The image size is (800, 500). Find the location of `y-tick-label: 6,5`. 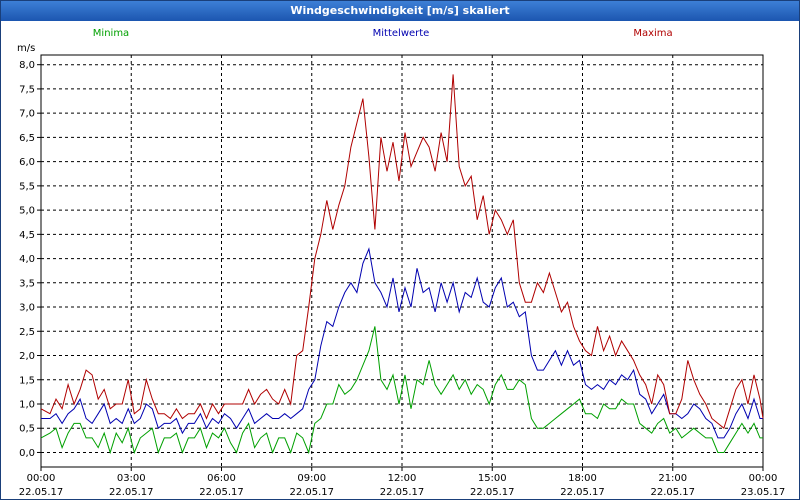

y-tick-label: 6,5 is located at coordinates (27, 138).